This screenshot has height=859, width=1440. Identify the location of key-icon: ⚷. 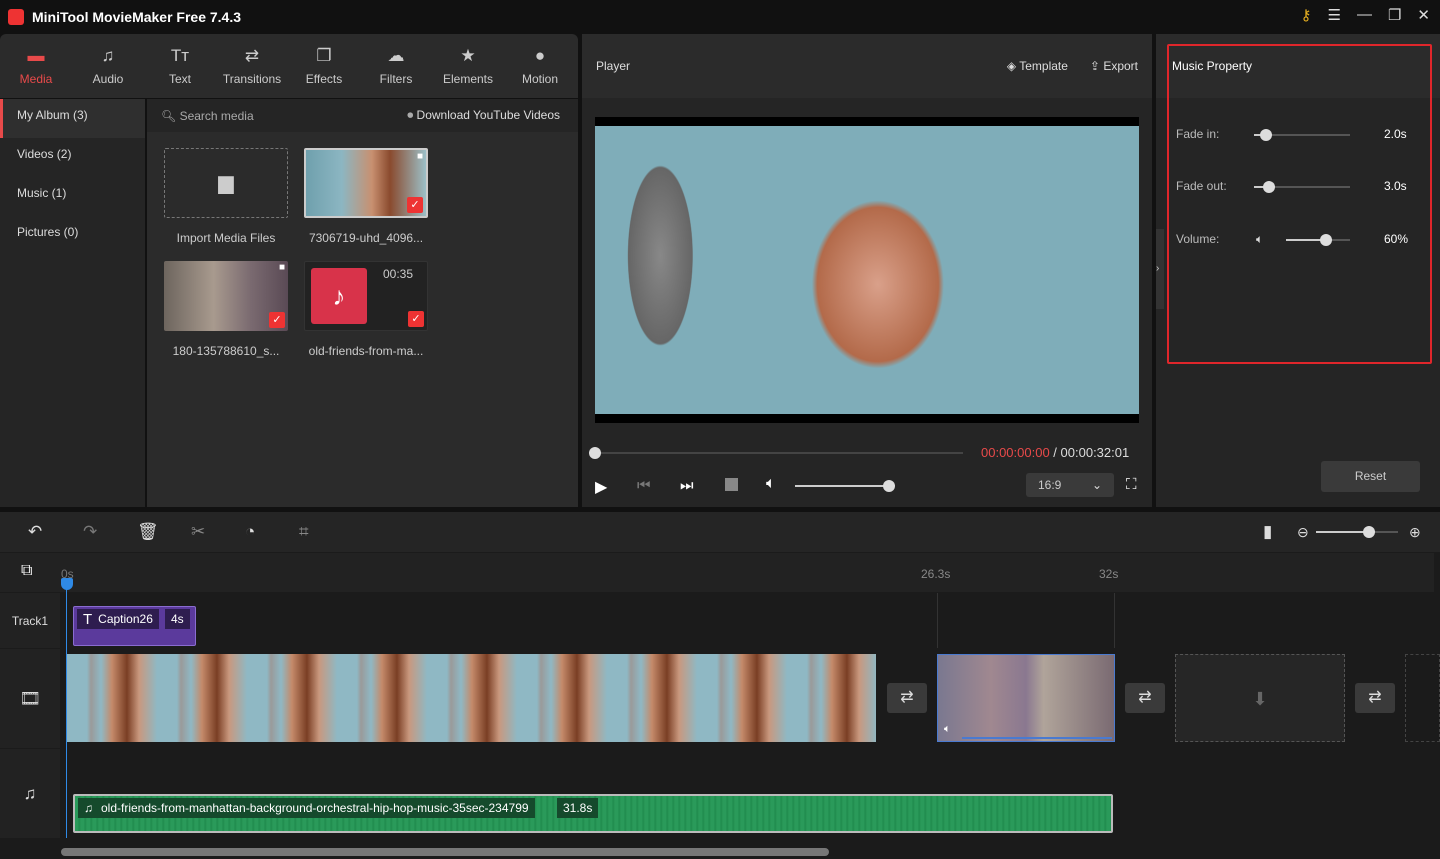
(1306, 15).